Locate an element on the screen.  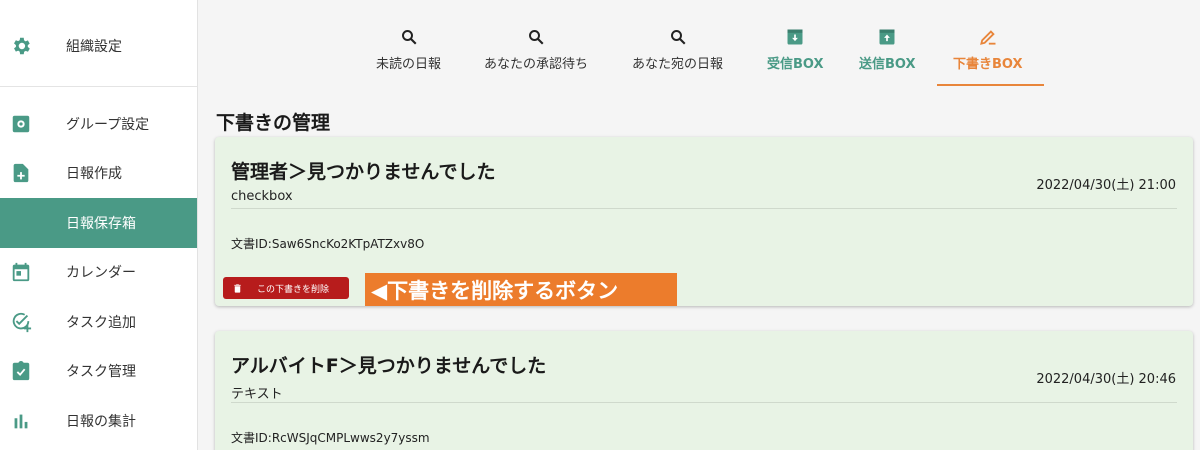
sidebar-item-calendar: カレンダー is located at coordinates (98, 273).